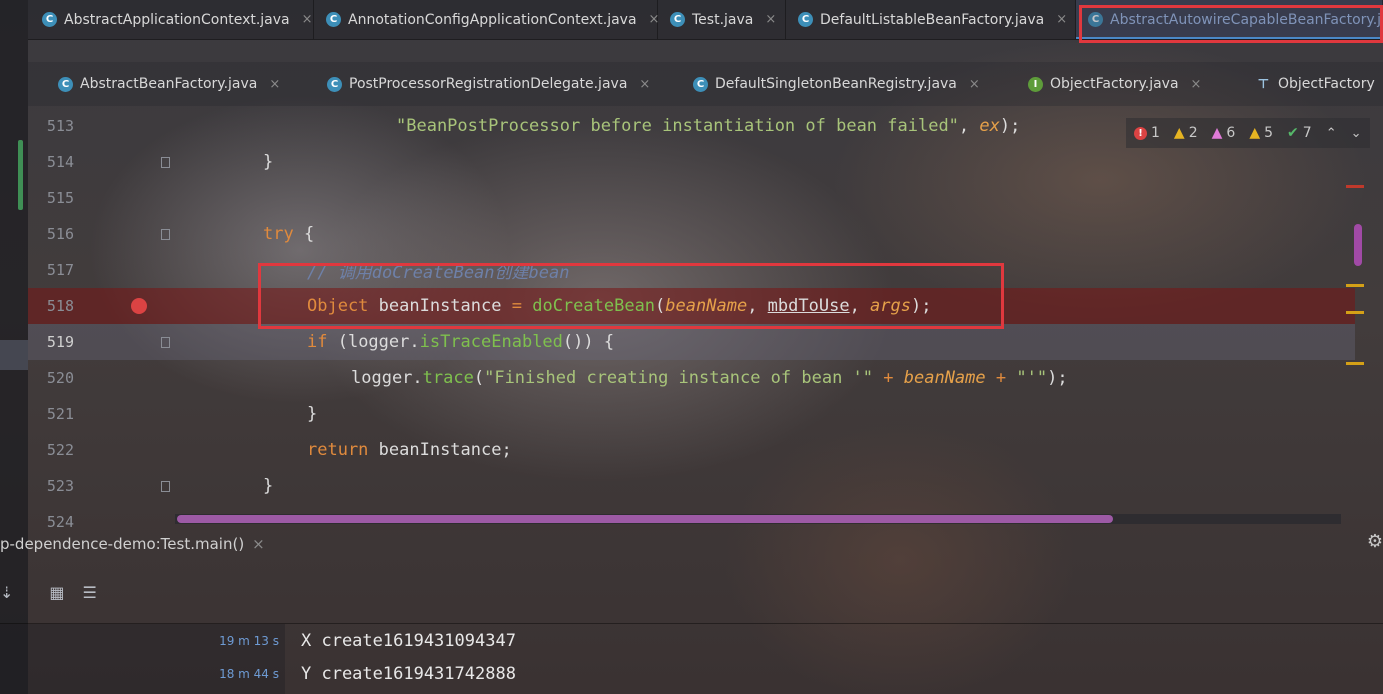 The width and height of the screenshot is (1383, 694). Describe the element at coordinates (56, 592) in the screenshot. I see `table-icon: ▦` at that location.